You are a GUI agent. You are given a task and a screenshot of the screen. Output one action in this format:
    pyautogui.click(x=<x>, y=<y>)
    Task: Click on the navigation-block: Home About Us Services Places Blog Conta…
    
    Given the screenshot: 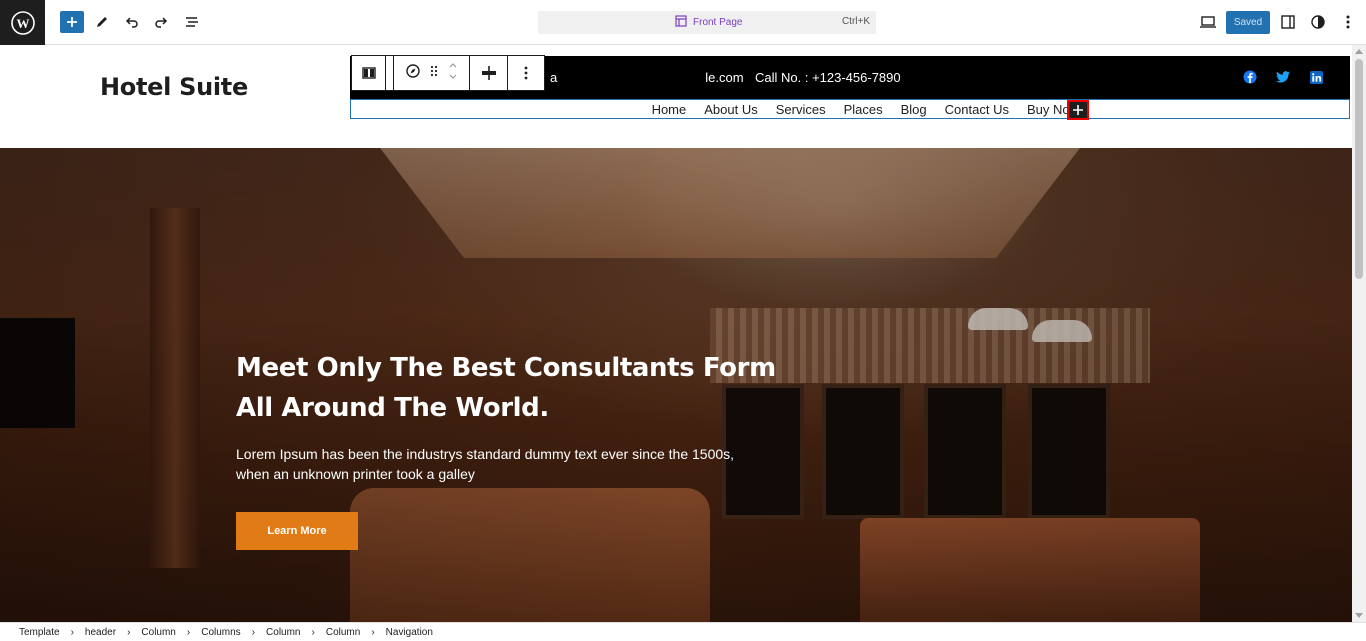 What is the action you would take?
    pyautogui.click(x=850, y=109)
    